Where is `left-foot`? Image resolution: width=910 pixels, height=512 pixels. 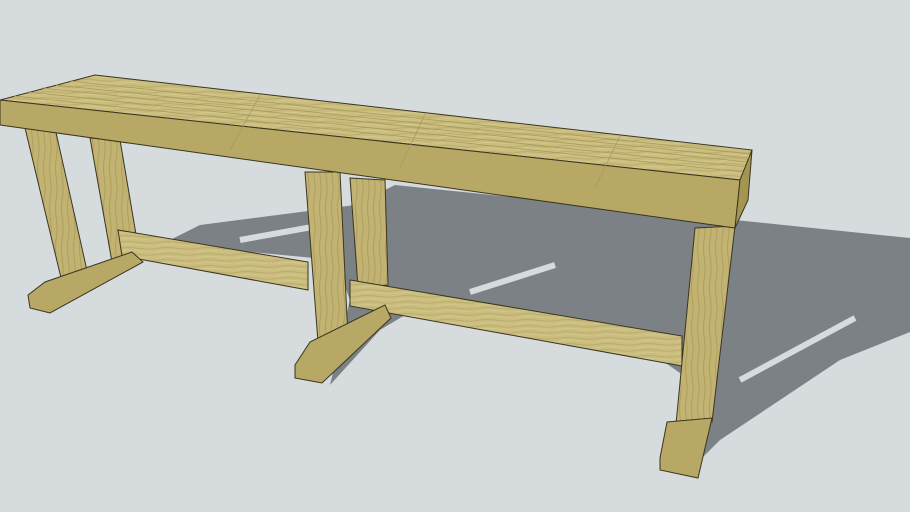
left-foot is located at coordinates (85, 282).